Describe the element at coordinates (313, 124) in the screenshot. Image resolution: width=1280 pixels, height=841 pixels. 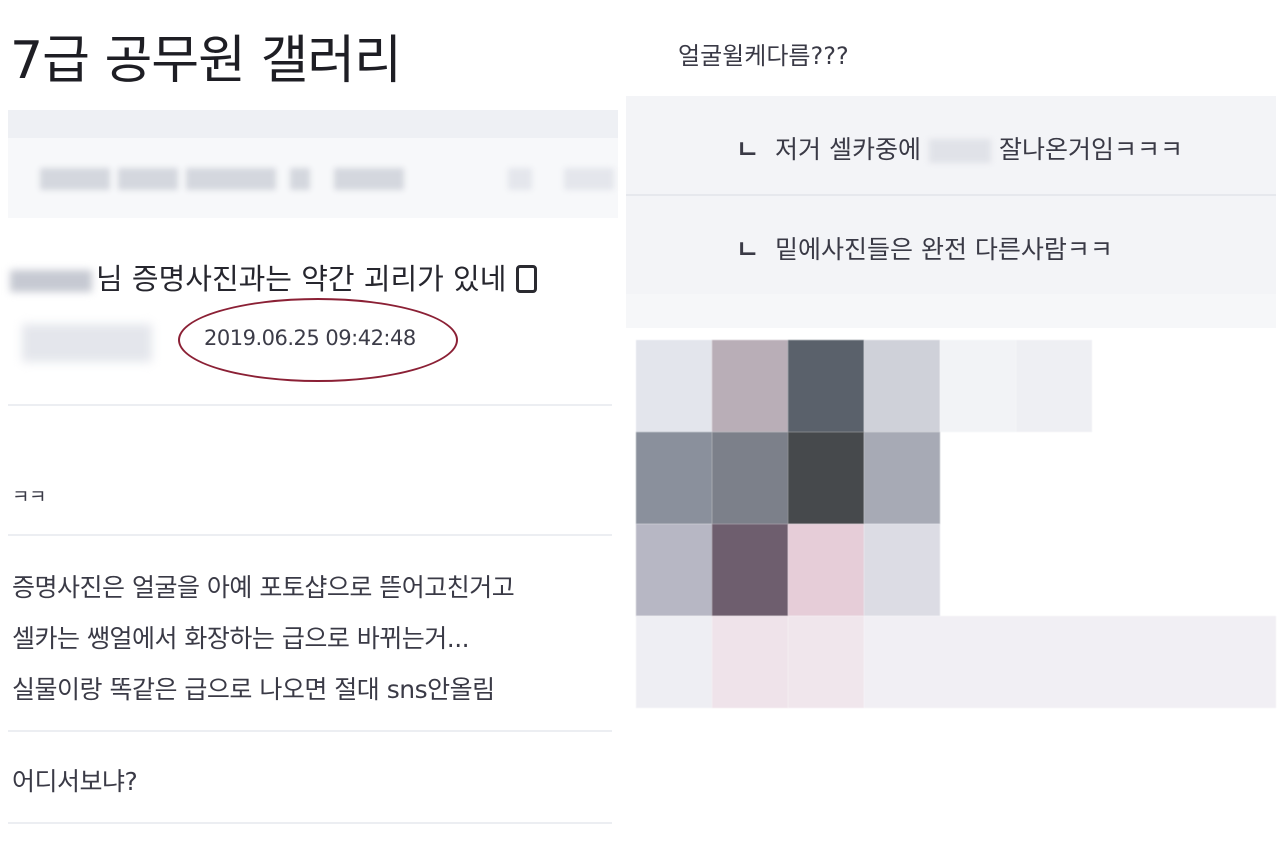
I see `blurred-header-band` at that location.